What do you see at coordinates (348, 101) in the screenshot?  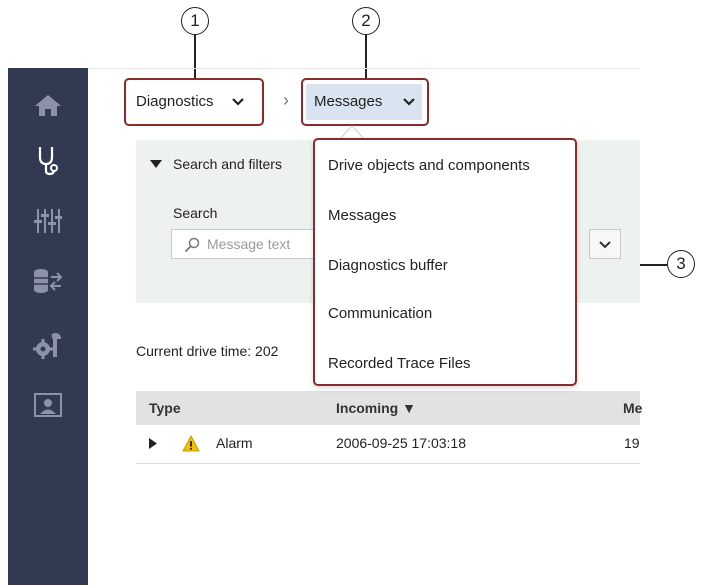 I see `breadcrumb-messages: Messages` at bounding box center [348, 101].